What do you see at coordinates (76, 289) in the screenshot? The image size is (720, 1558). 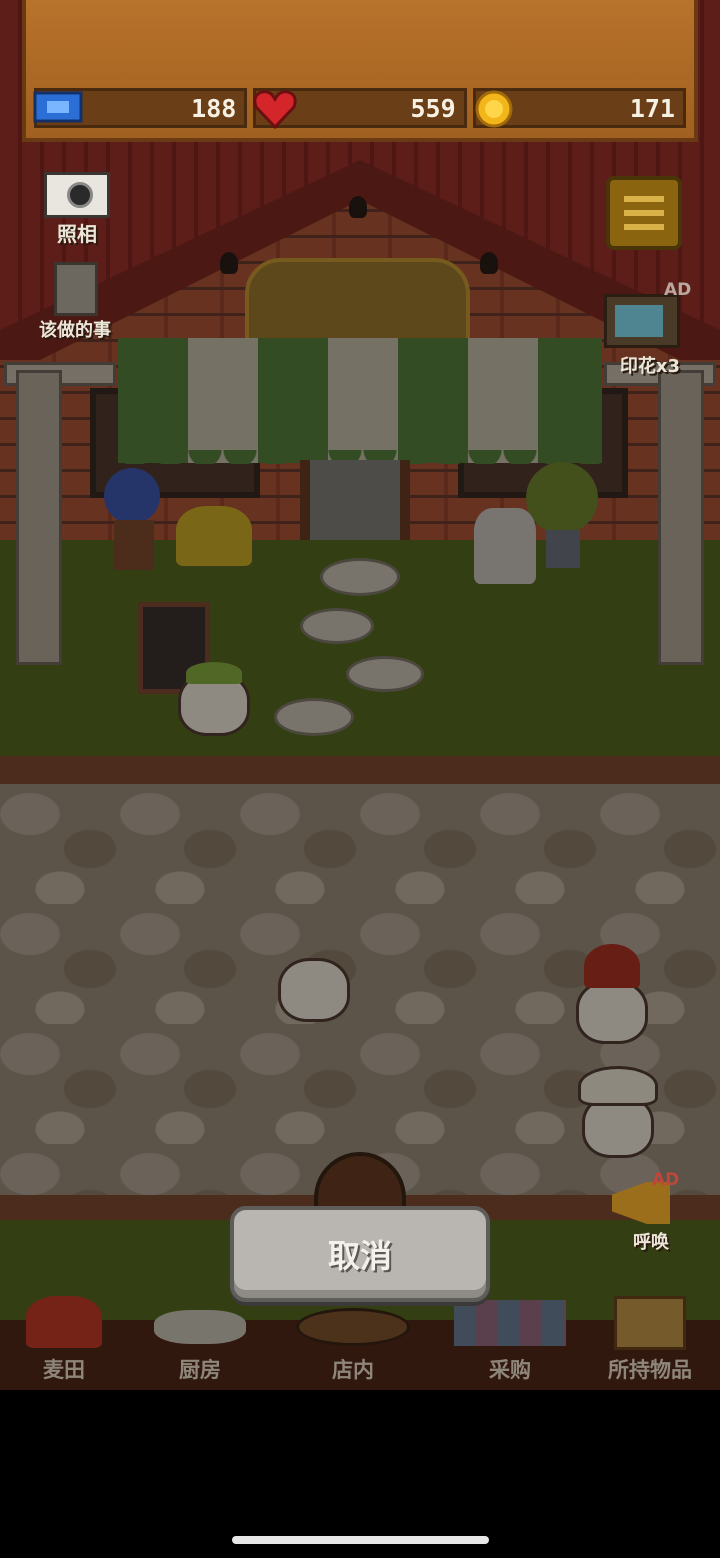 I see `clipboard-icon` at bounding box center [76, 289].